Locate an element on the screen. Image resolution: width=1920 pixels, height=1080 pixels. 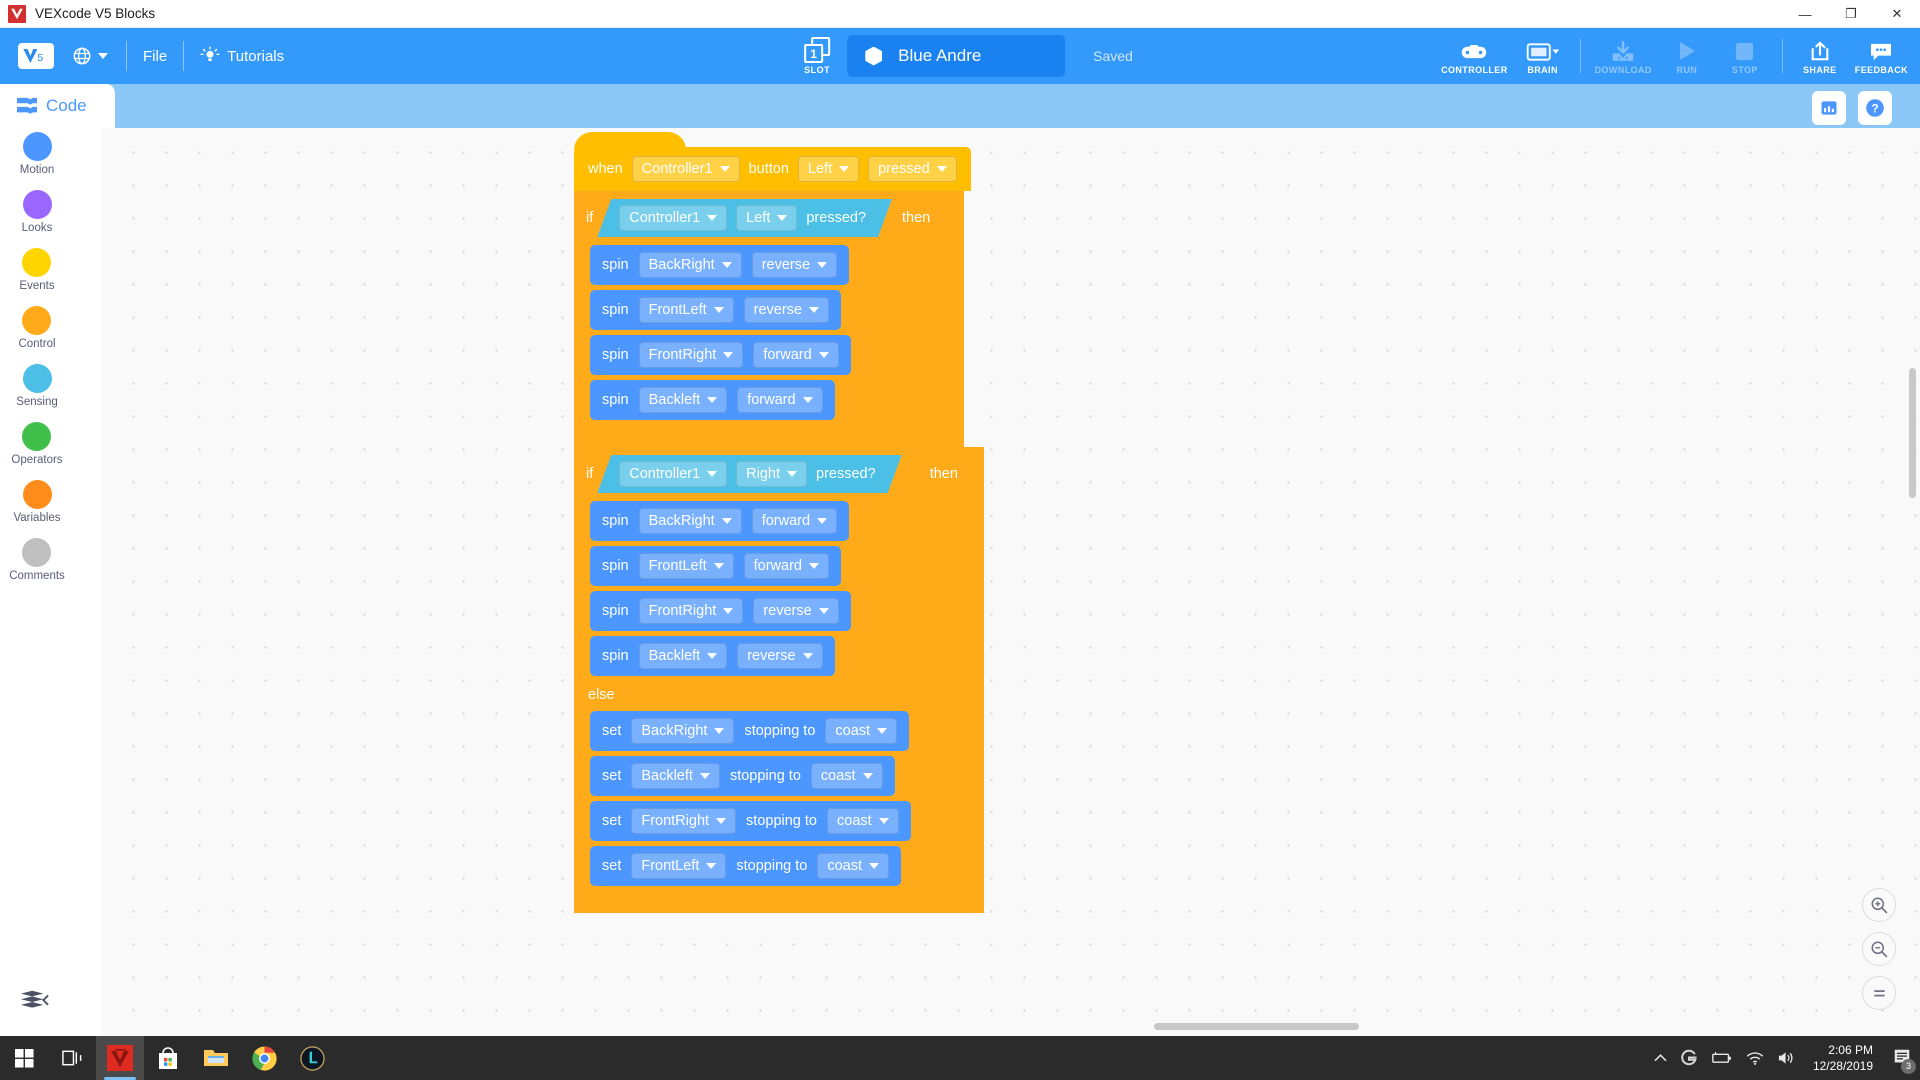
project-name-button: Blue Andre is located at coordinates (956, 56).